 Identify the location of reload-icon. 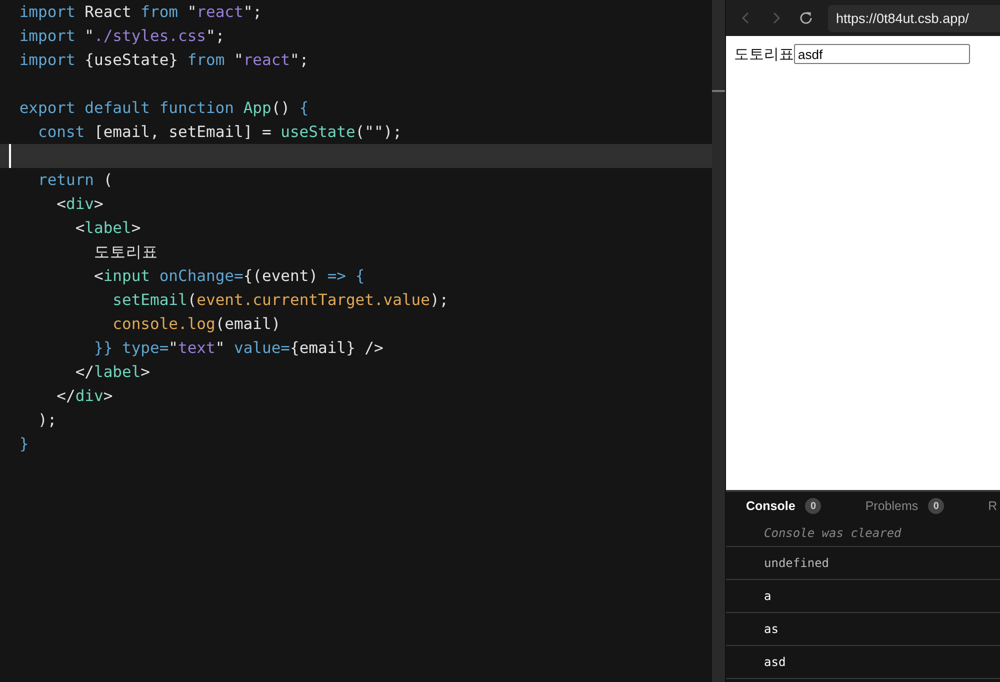
(806, 18).